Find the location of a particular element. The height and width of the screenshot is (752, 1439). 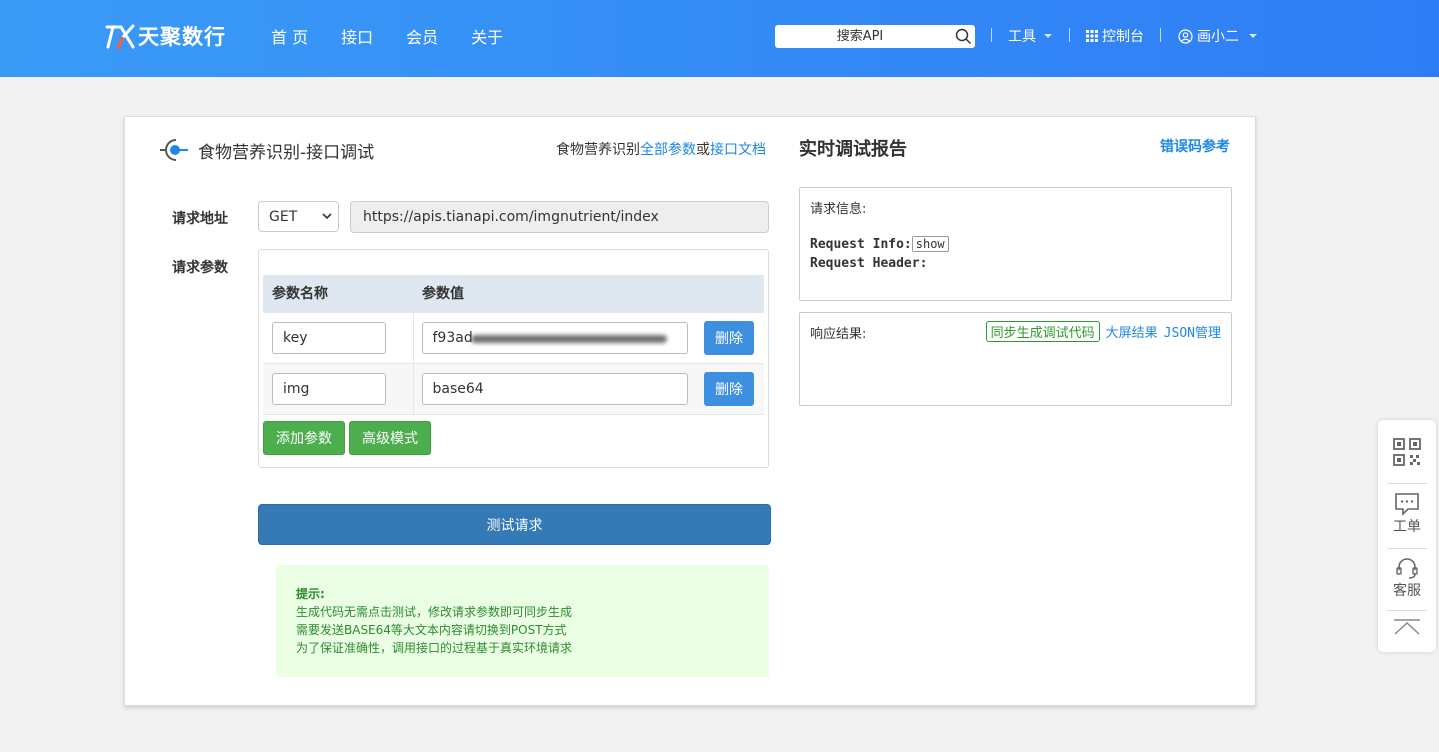

request-info-box: 请求信息: Request Info: show Request Header: is located at coordinates (1015, 244).